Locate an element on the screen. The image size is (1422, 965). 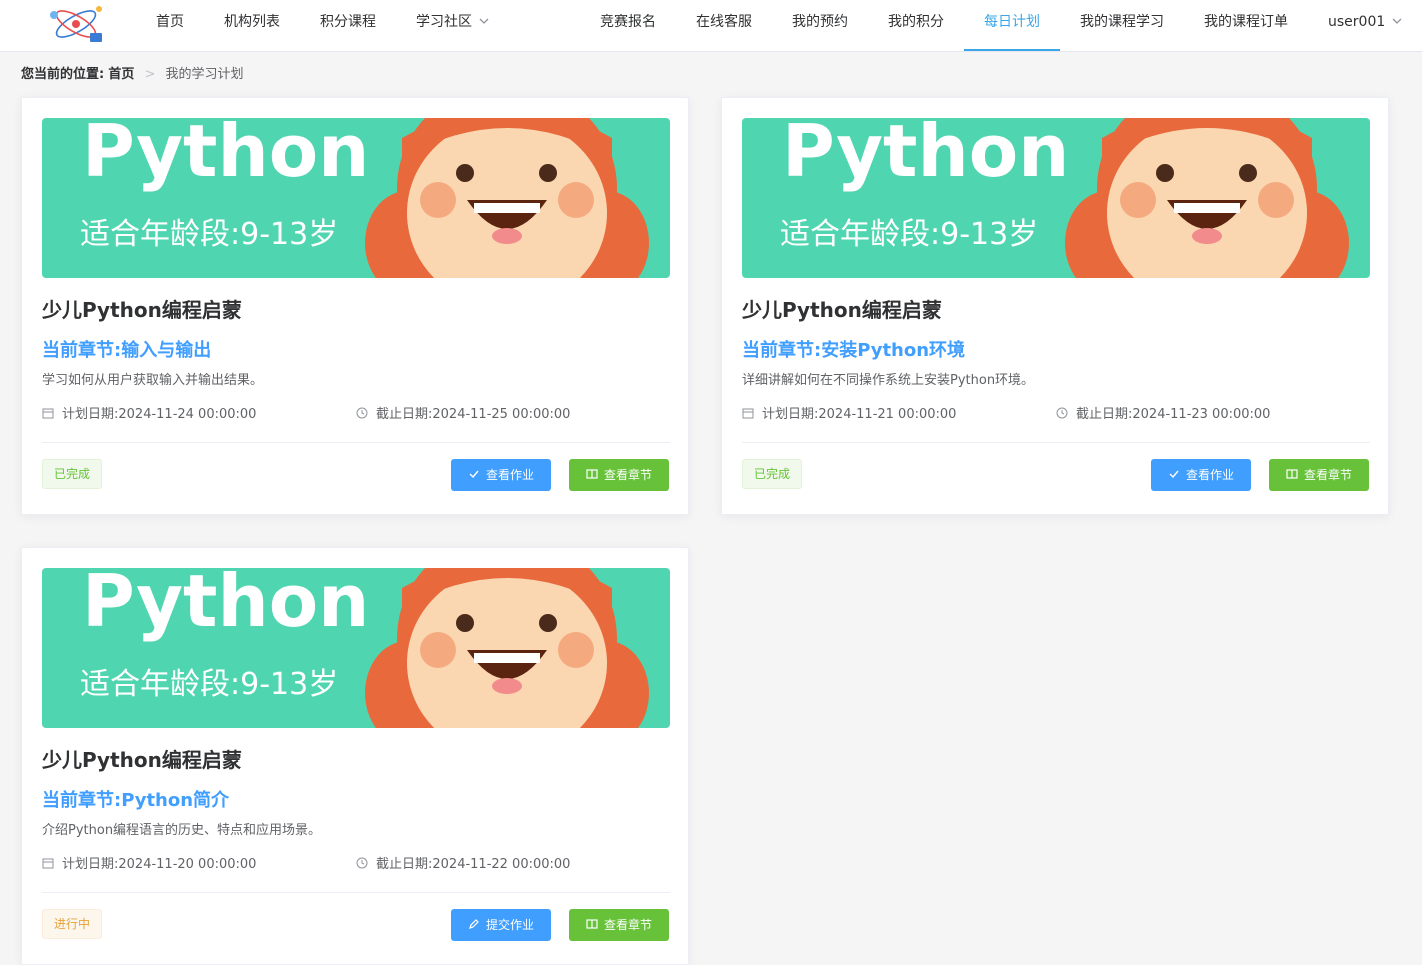
nav-community-label: 学习社区 is located at coordinates (444, 22).